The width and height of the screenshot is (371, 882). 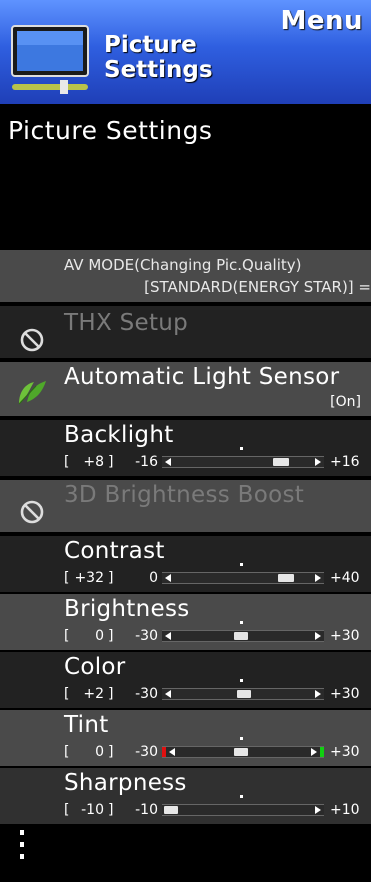 I want to click on header-title-line1: Picture, so click(x=150, y=45).